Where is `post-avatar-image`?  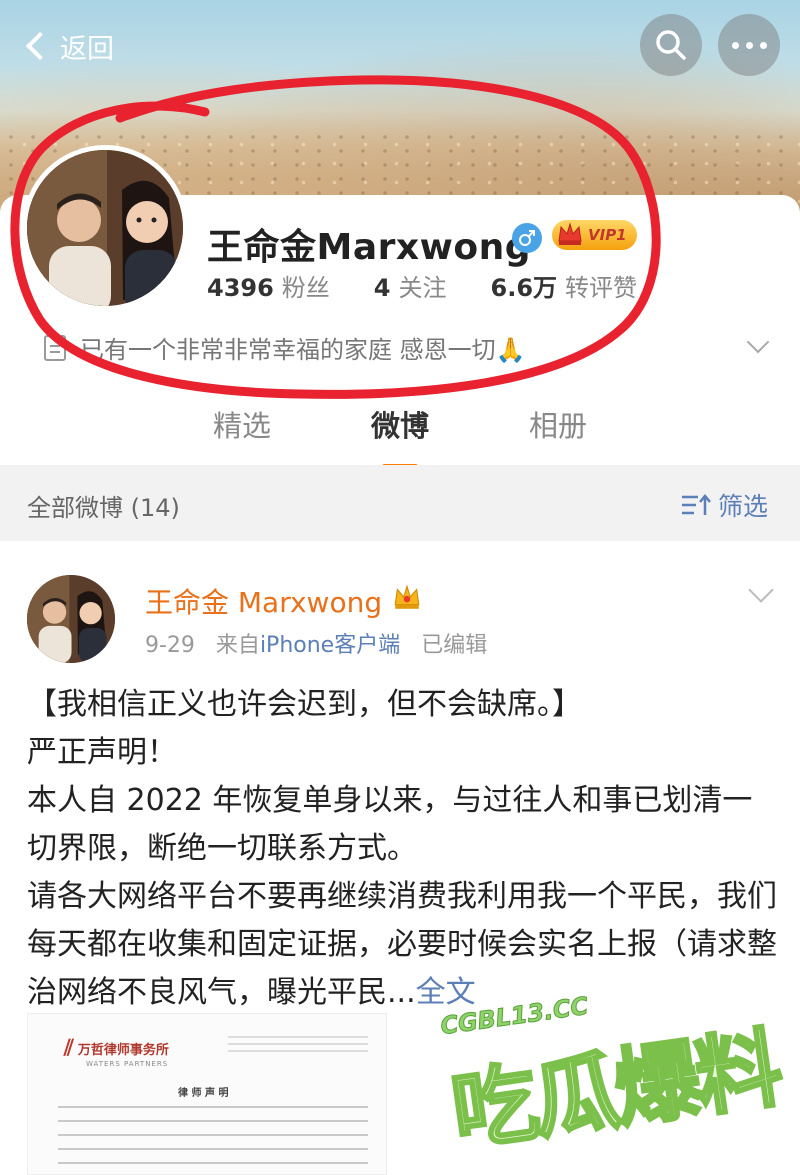
post-avatar-image is located at coordinates (71, 619).